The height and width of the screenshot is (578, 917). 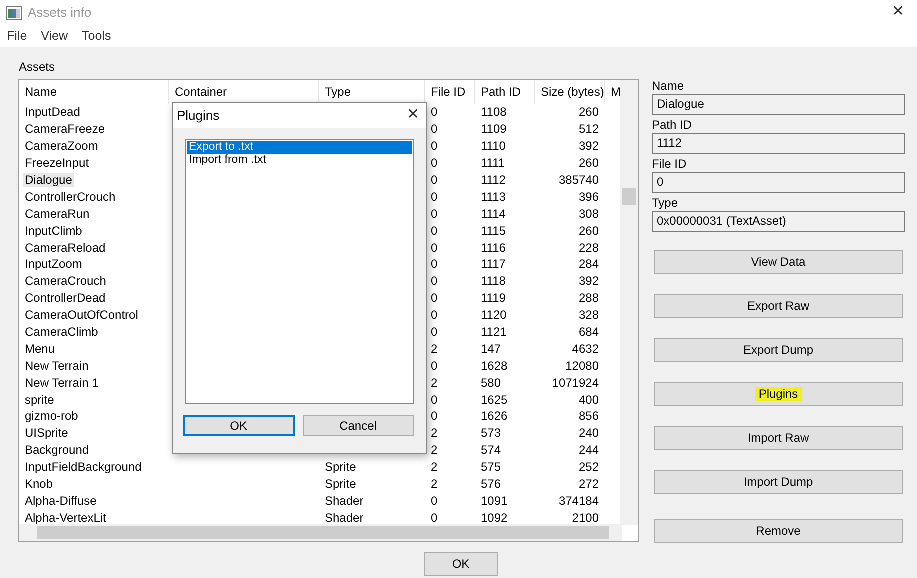 What do you see at coordinates (94, 92) in the screenshot?
I see `column-header: Name` at bounding box center [94, 92].